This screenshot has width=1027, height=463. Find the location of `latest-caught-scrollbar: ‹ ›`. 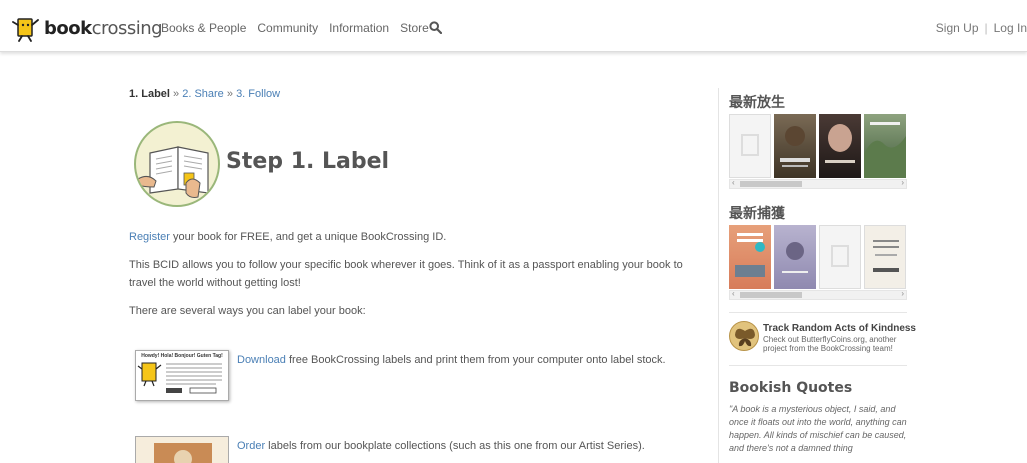

latest-caught-scrollbar: ‹ › is located at coordinates (818, 294).